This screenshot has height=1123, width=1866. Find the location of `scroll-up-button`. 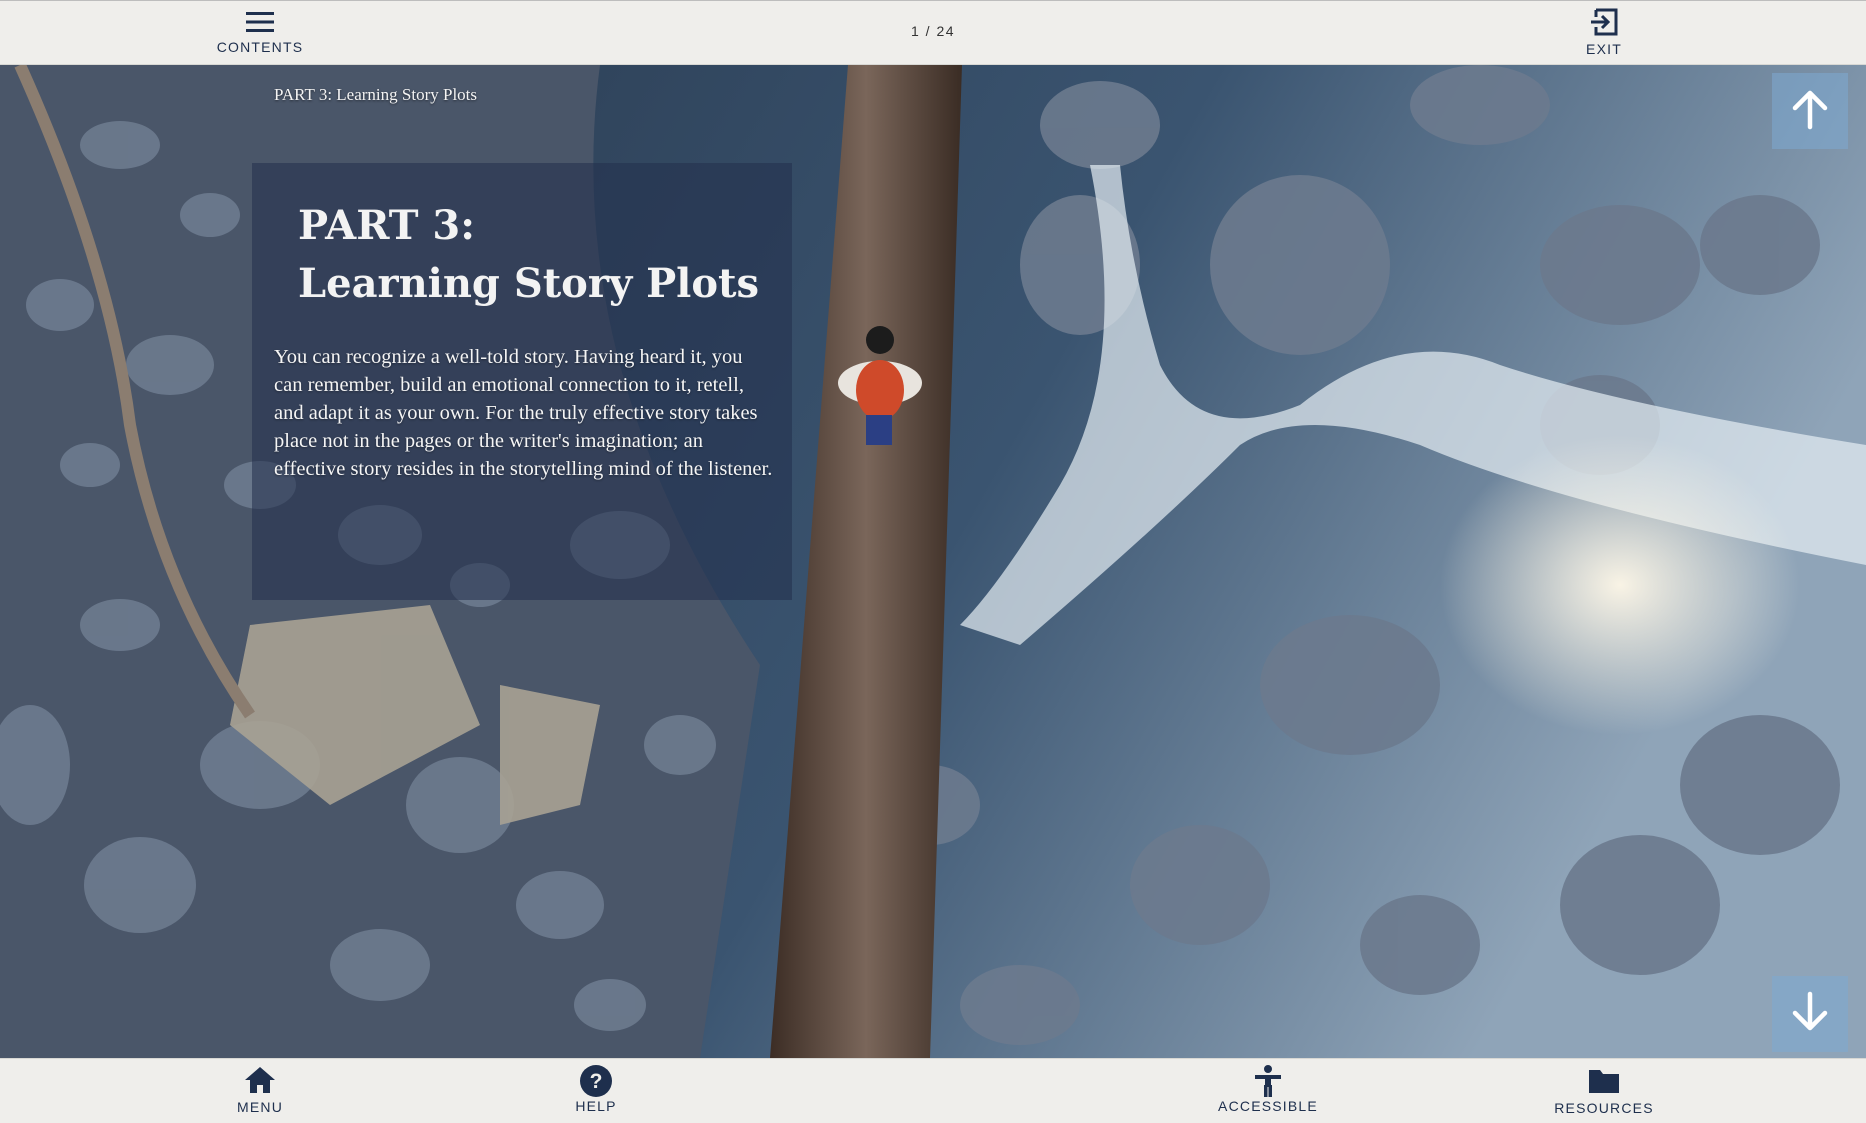

scroll-up-button is located at coordinates (1810, 111).